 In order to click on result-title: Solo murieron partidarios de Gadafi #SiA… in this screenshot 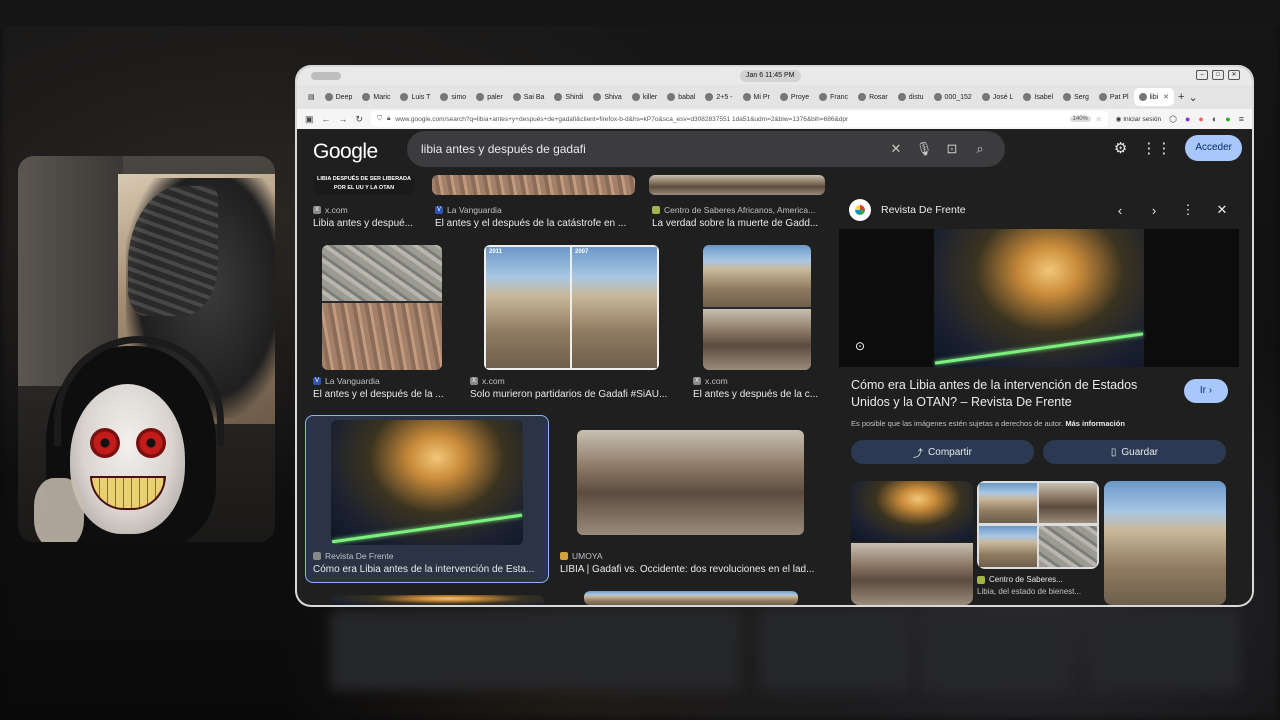, I will do `click(572, 394)`.